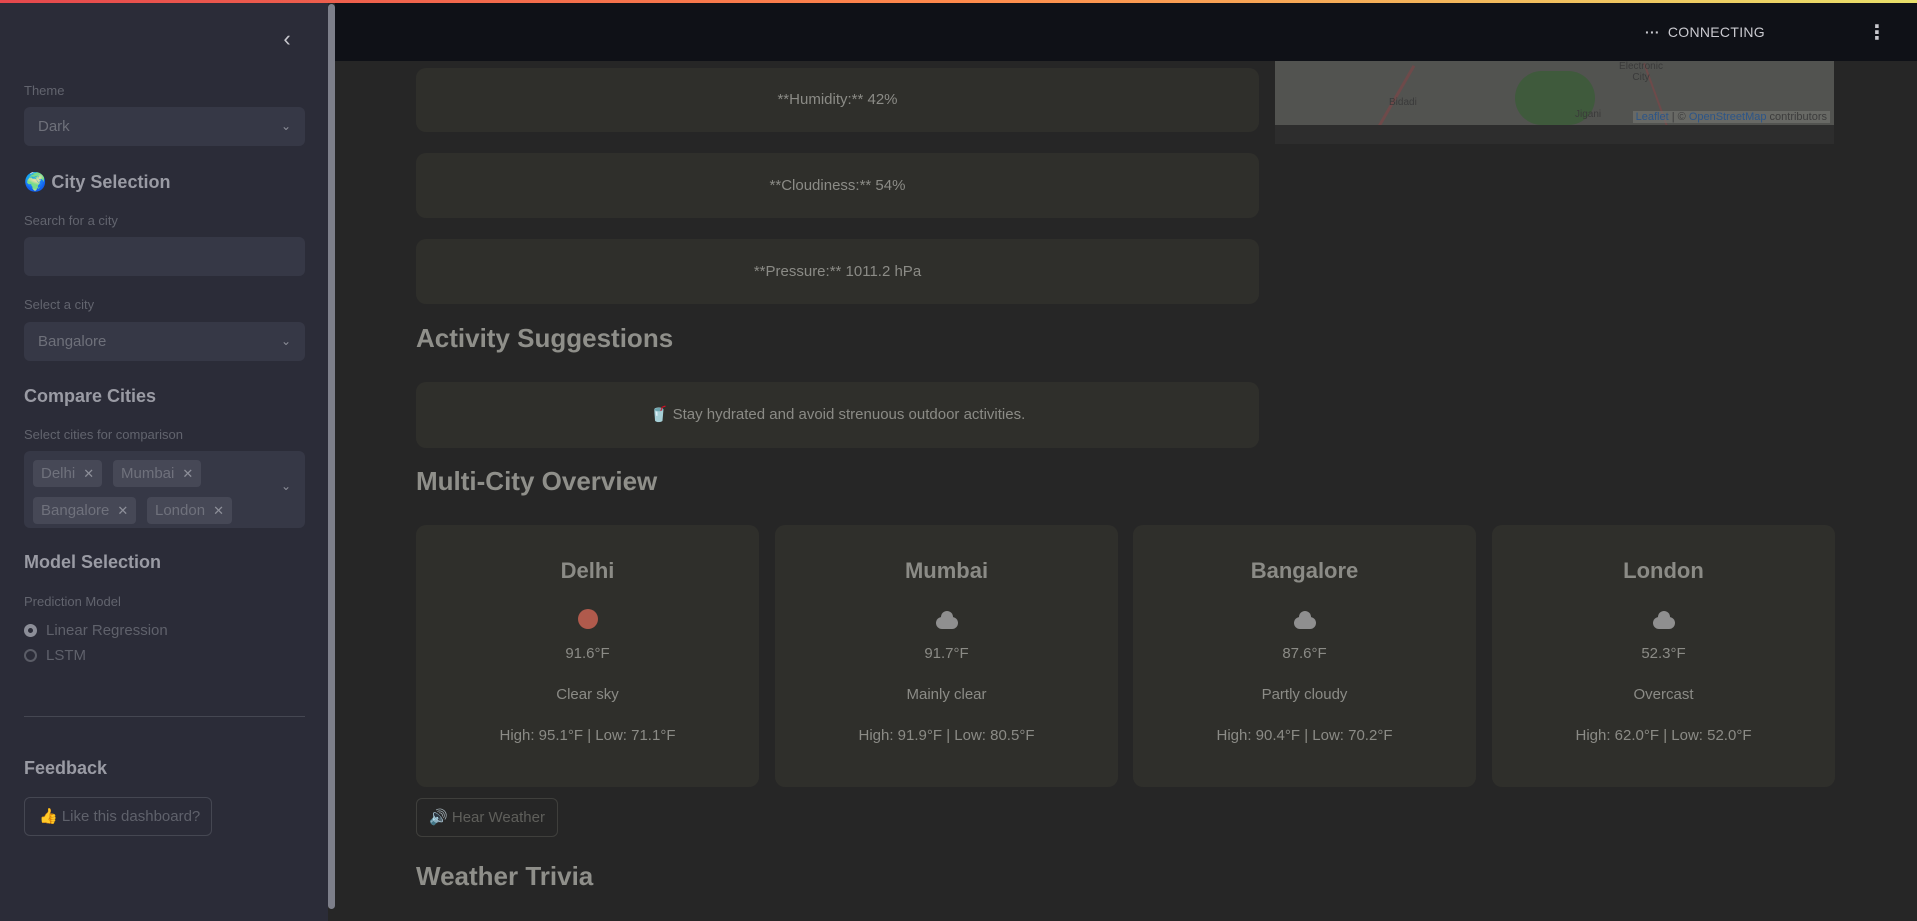  What do you see at coordinates (487, 817) in the screenshot?
I see `hear-weather-button: 🔊 Hear Weather` at bounding box center [487, 817].